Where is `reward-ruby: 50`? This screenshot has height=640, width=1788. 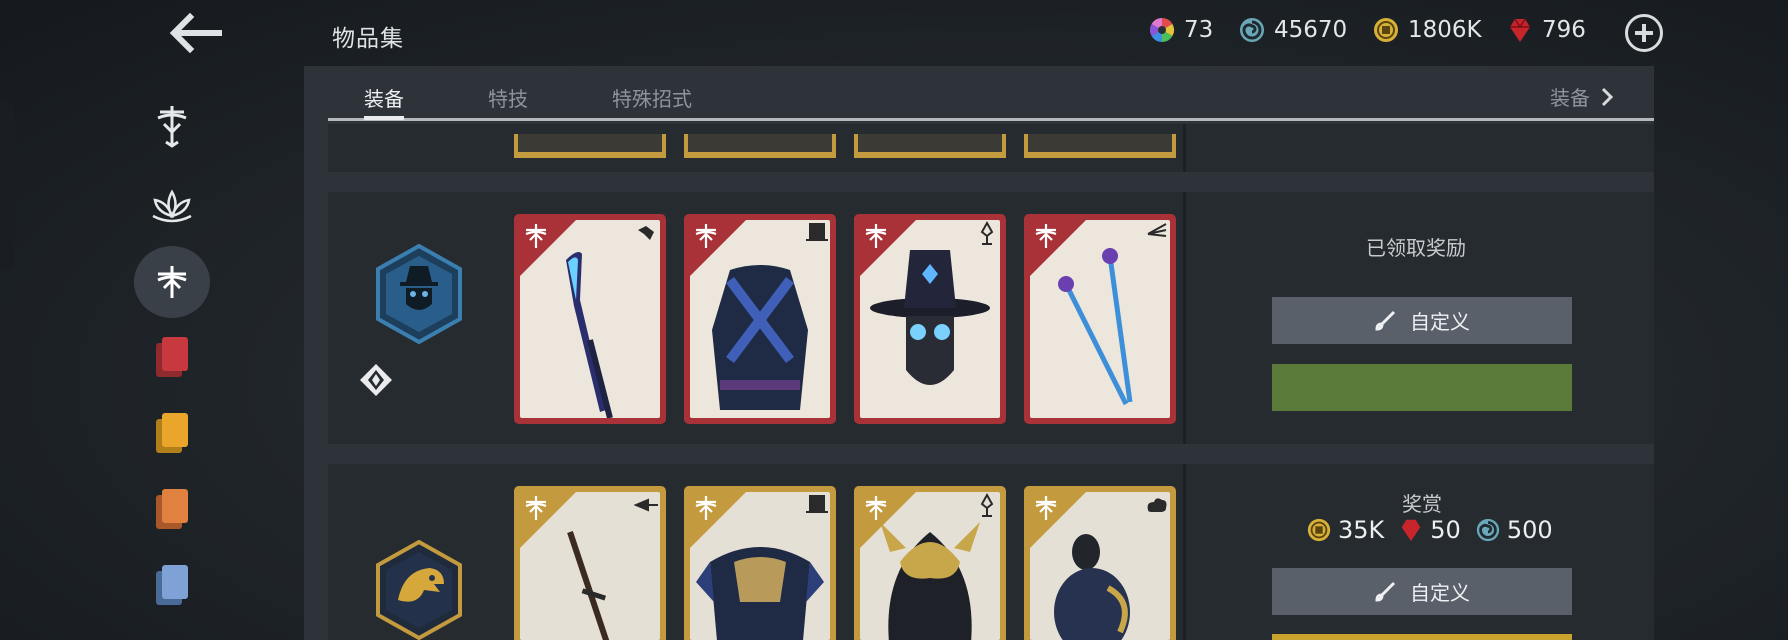 reward-ruby: 50 is located at coordinates (1429, 530).